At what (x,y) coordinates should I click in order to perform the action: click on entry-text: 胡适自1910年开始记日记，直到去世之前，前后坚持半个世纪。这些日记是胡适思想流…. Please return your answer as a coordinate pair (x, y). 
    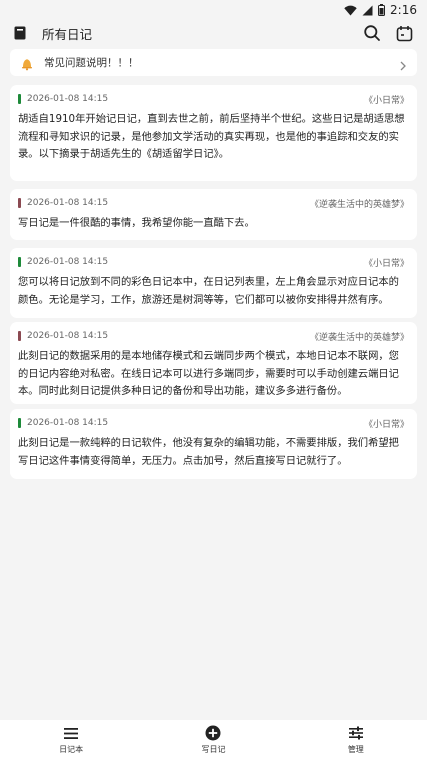
    Looking at the image, I should click on (211, 136).